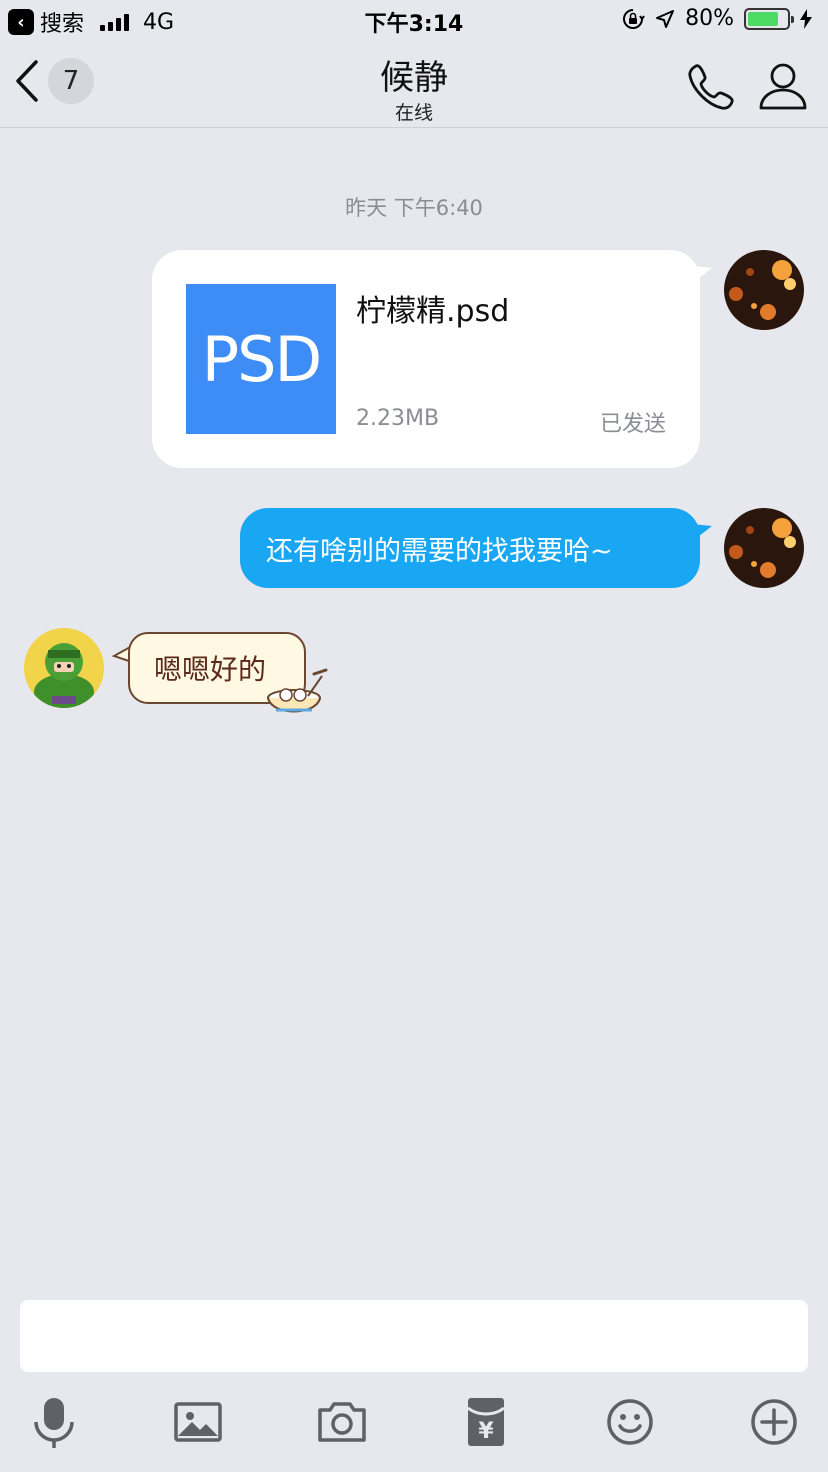 This screenshot has width=828, height=1472. I want to click on microphone-icon, so click(54, 1422).